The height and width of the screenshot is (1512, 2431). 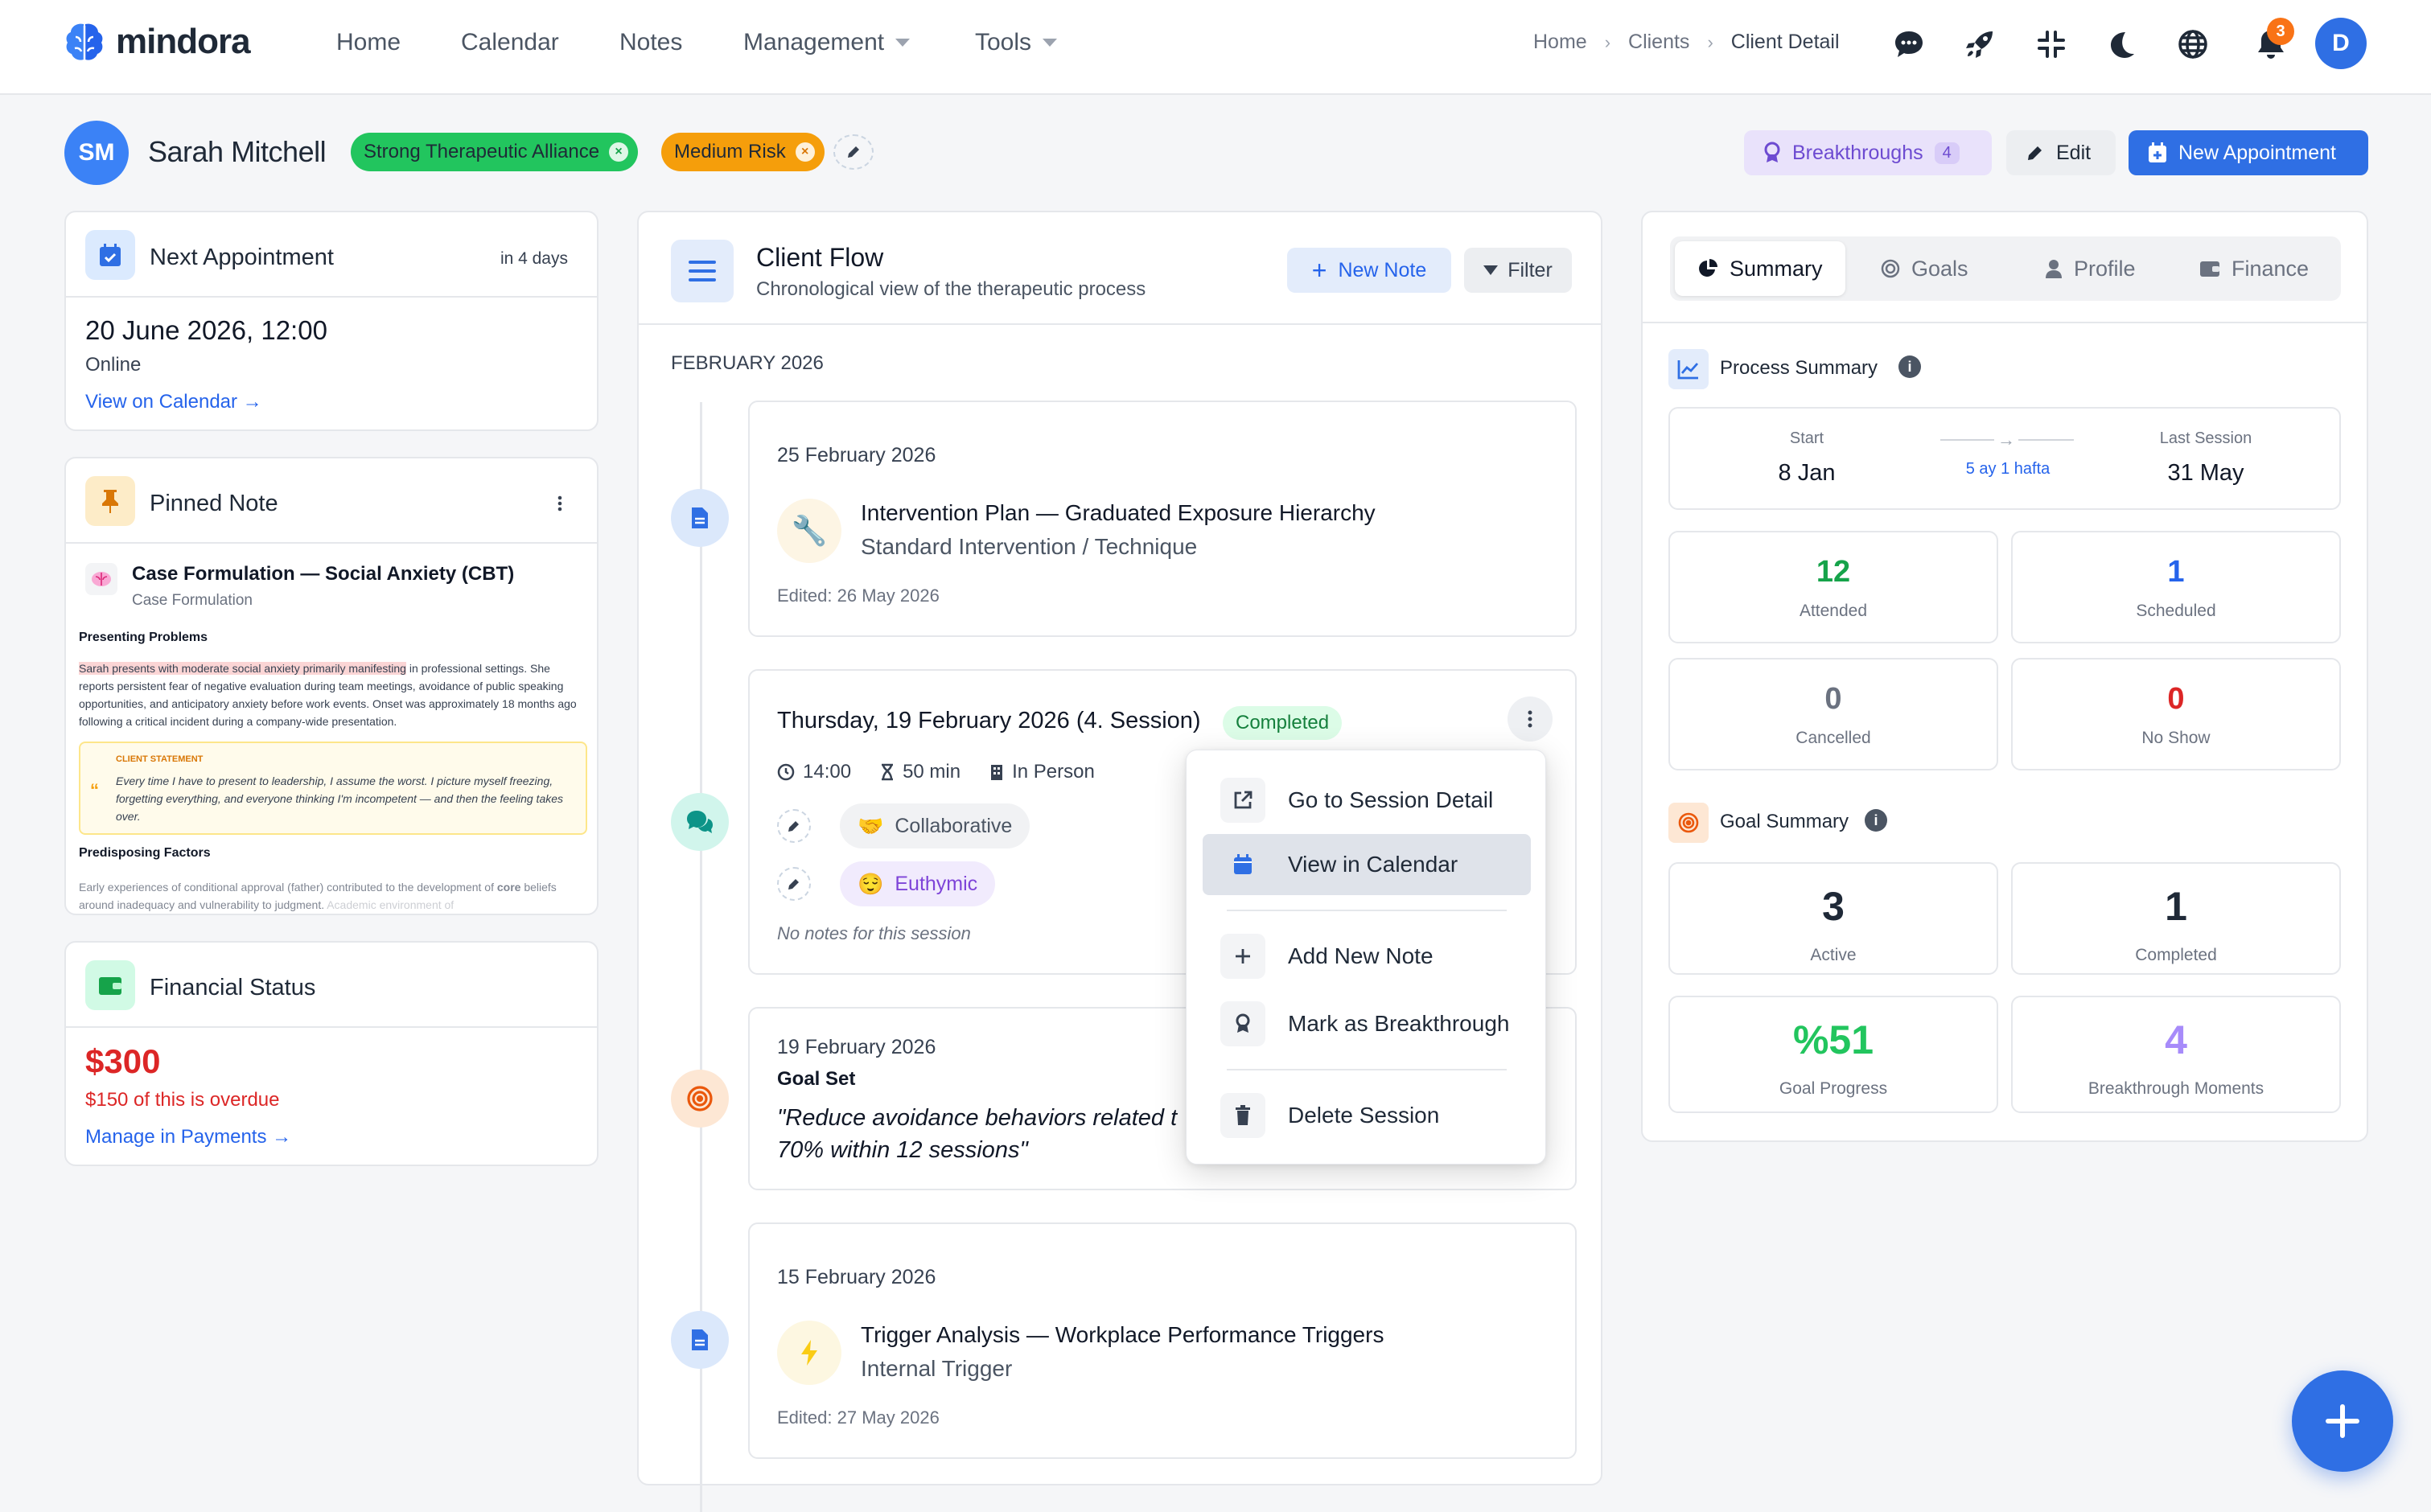 What do you see at coordinates (1833, 919) in the screenshot?
I see `goal-active: 3 Active` at bounding box center [1833, 919].